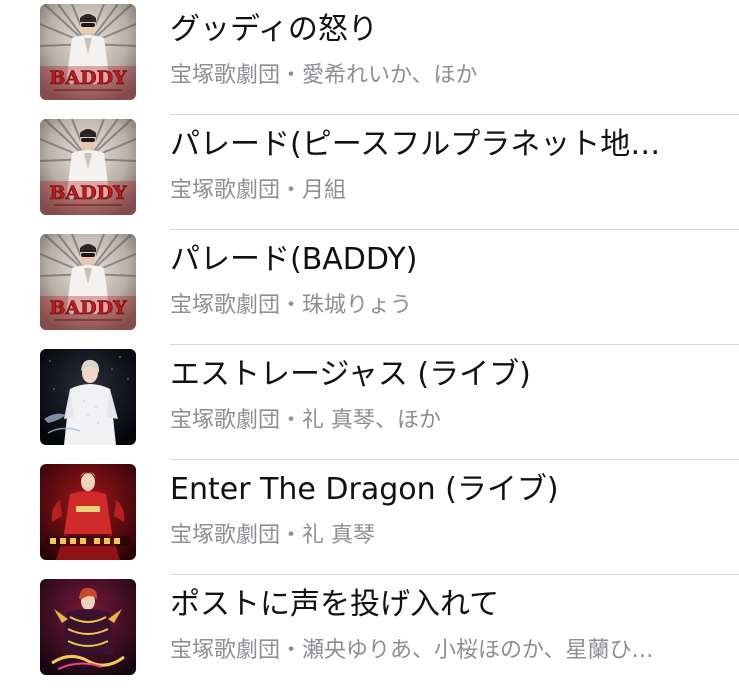  I want to click on song-title: ポストに声を投げ入れて, so click(335, 604).